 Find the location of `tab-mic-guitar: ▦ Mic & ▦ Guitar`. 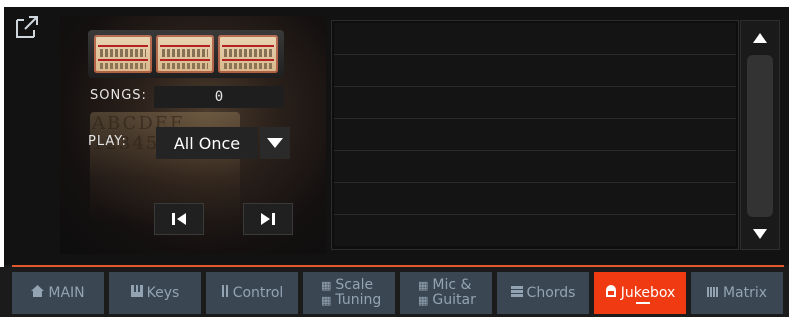

tab-mic-guitar: ▦ Mic & ▦ Guitar is located at coordinates (446, 293).